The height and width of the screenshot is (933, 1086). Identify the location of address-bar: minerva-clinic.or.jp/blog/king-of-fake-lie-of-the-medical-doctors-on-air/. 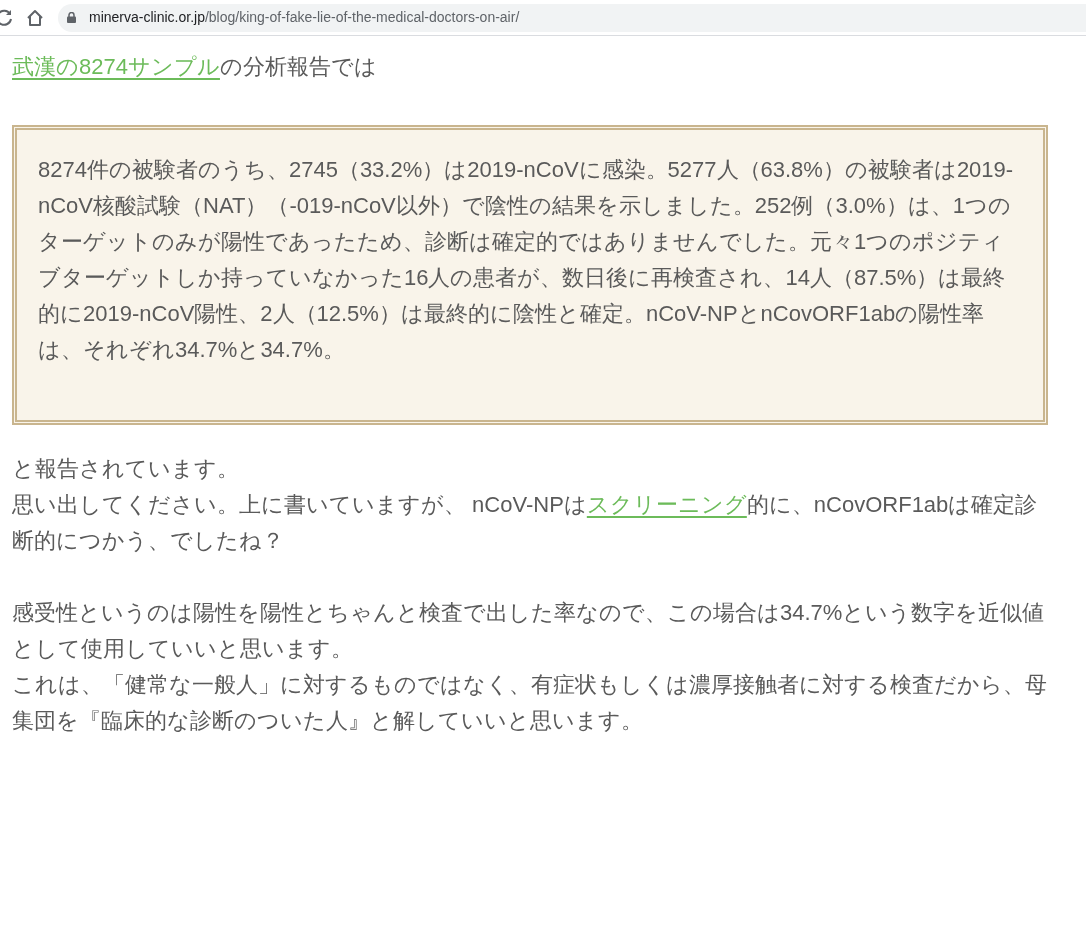
(572, 17).